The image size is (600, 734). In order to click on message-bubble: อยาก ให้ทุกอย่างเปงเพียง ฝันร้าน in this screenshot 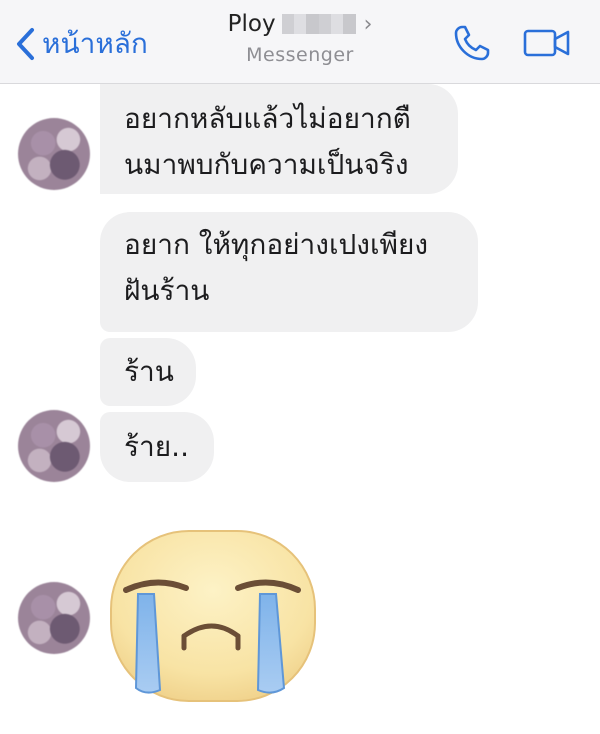, I will do `click(289, 272)`.